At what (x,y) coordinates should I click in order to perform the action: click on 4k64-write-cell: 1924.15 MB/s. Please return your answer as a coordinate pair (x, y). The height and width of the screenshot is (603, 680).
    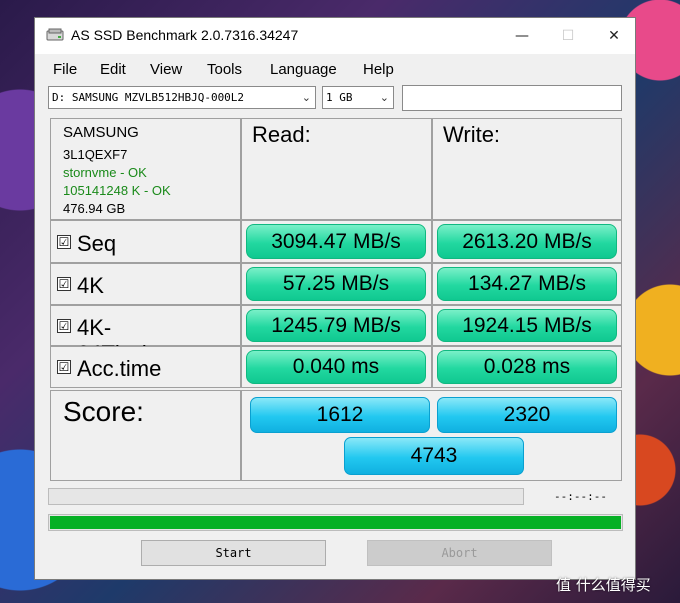
    Looking at the image, I should click on (527, 325).